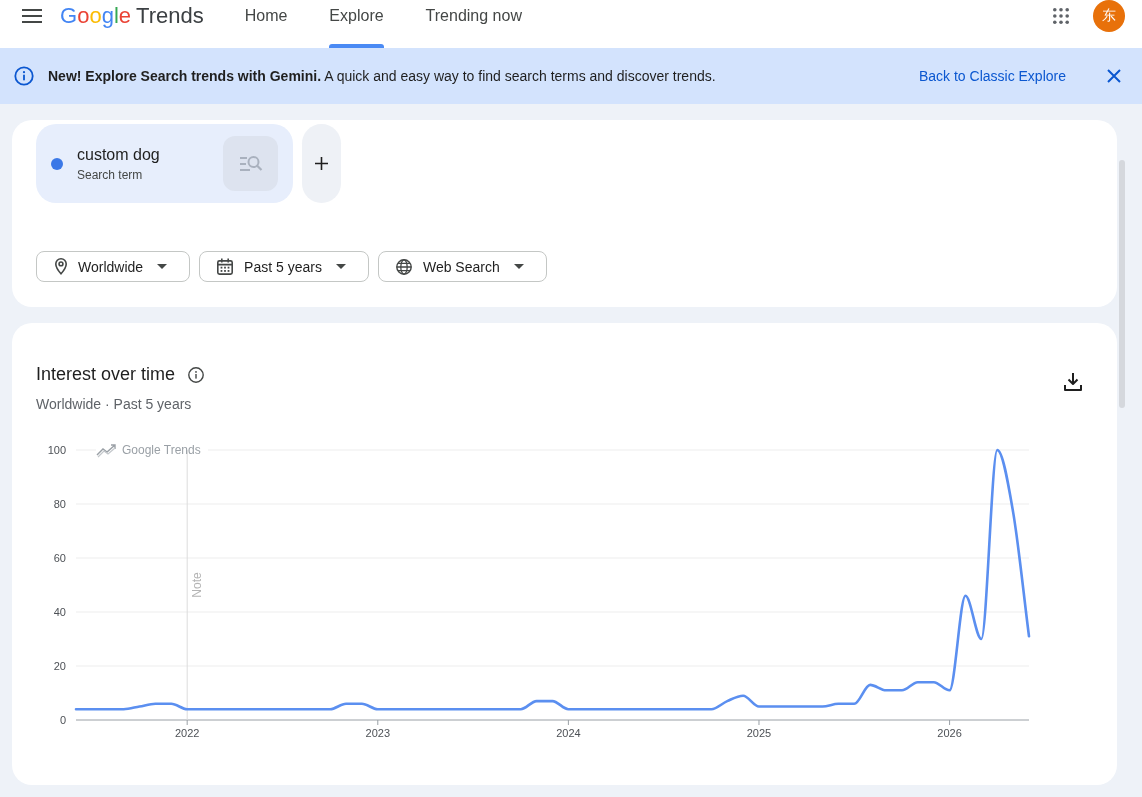 The height and width of the screenshot is (797, 1142). What do you see at coordinates (164, 163) in the screenshot?
I see `search-term-chip: custom dog Search term` at bounding box center [164, 163].